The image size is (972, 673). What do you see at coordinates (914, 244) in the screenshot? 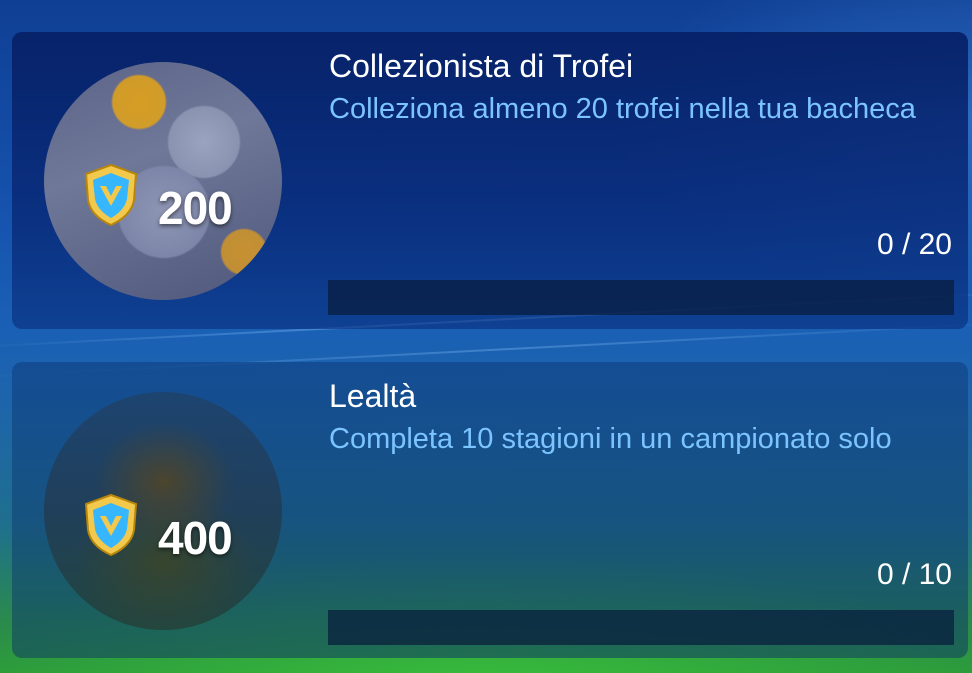
I see `progress-text: 0 / 20` at bounding box center [914, 244].